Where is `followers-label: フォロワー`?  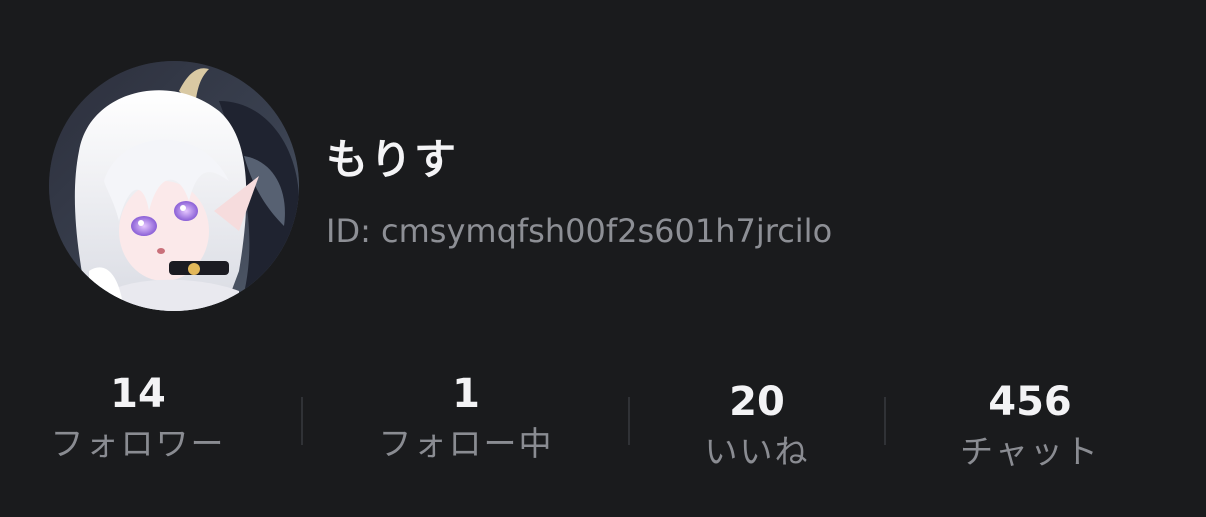
followers-label: フォロワー is located at coordinates (138, 443).